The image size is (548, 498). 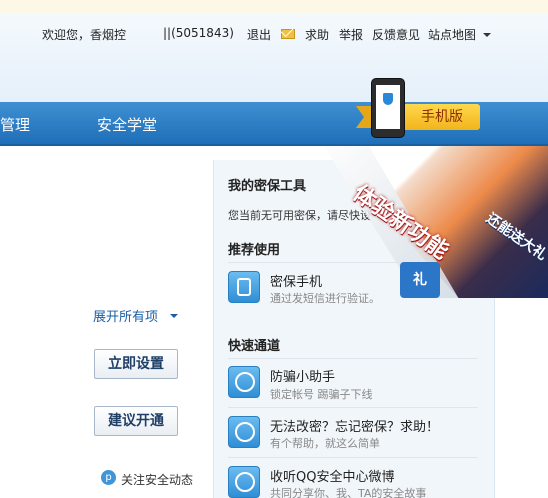 I want to click on recommended-item-title: 密保手机, so click(x=296, y=280).